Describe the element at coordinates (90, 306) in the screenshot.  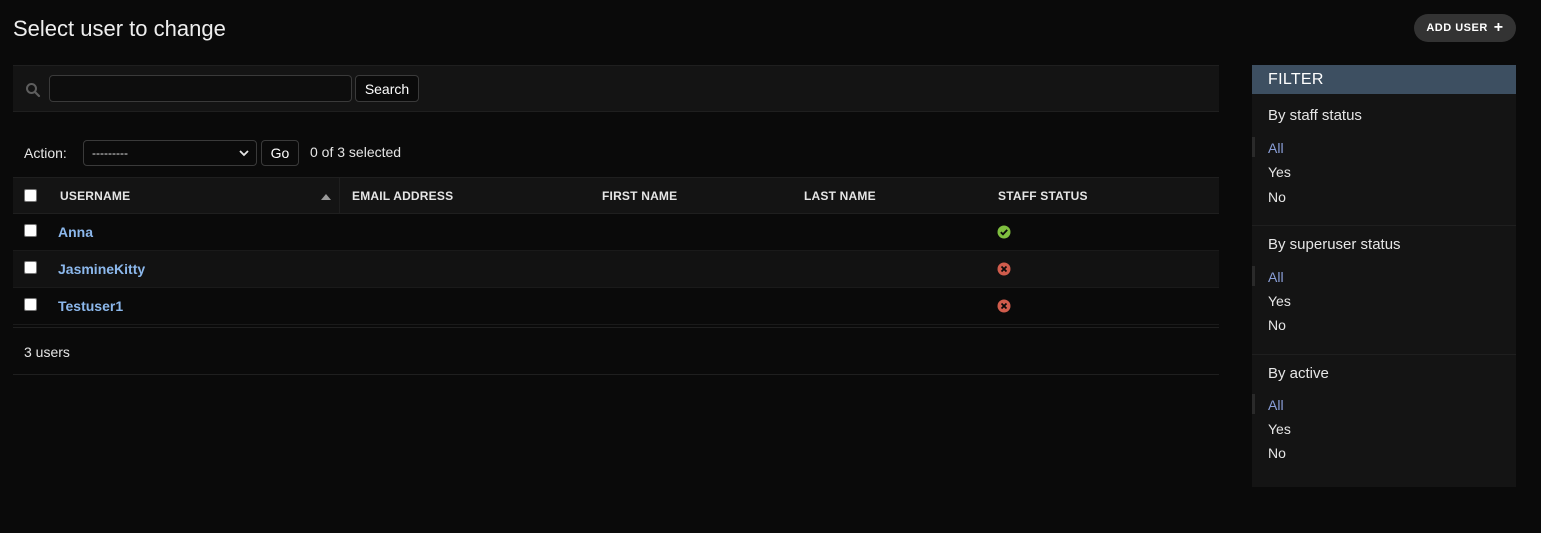
I see `username-link: Testuser1` at that location.